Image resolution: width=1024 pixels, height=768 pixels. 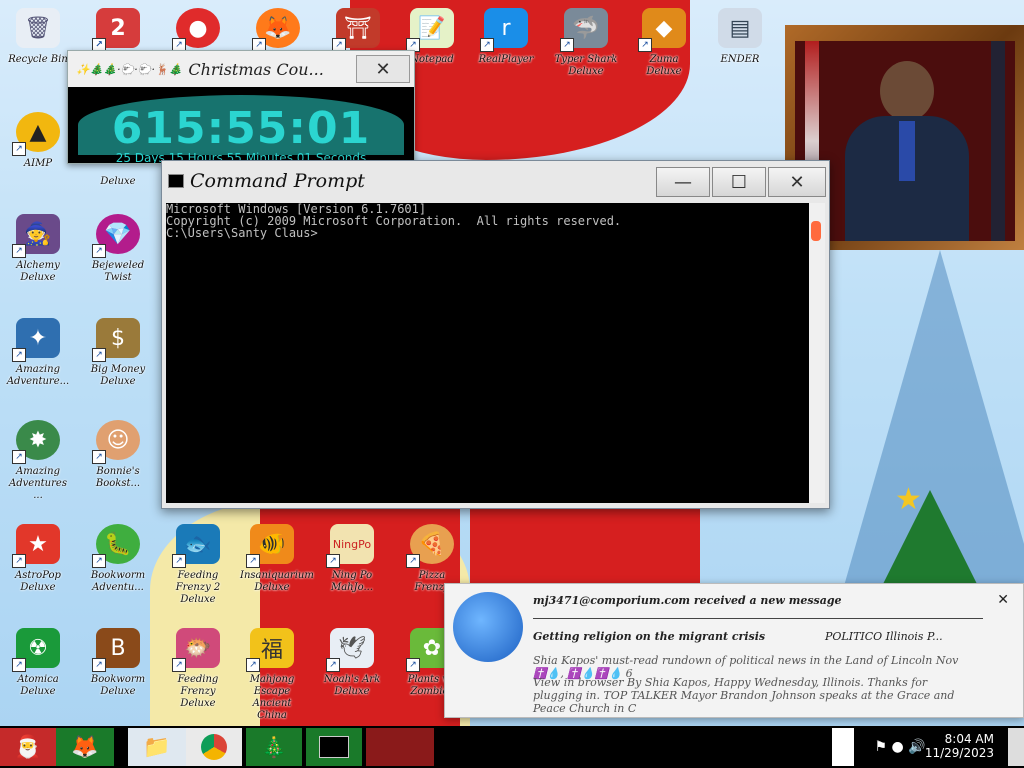 I want to click on globe-compass-icon: ✸ ↗, so click(x=36, y=442).